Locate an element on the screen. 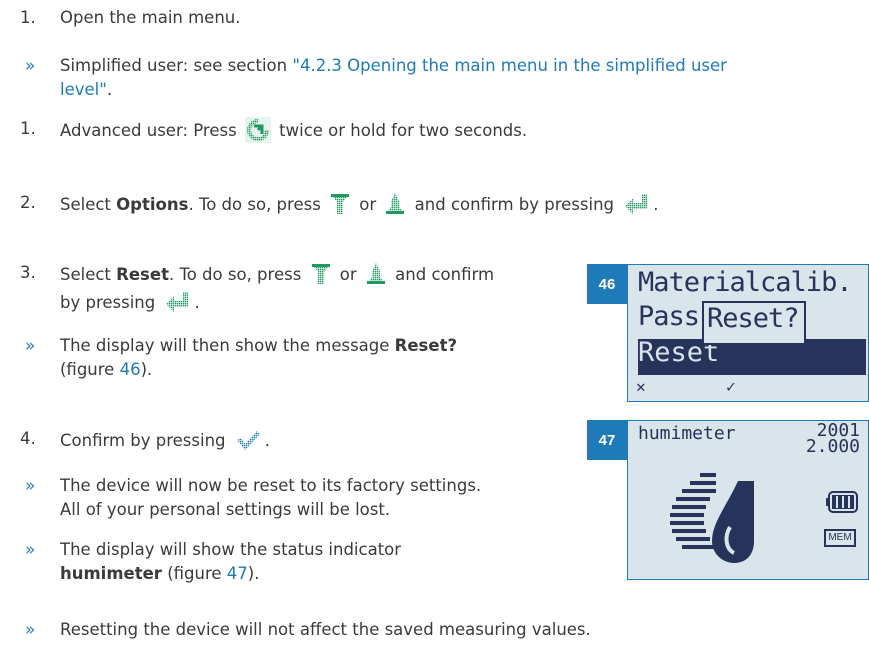 This screenshot has height=664, width=869. humimeter-logo-icon is located at coordinates (712, 518).